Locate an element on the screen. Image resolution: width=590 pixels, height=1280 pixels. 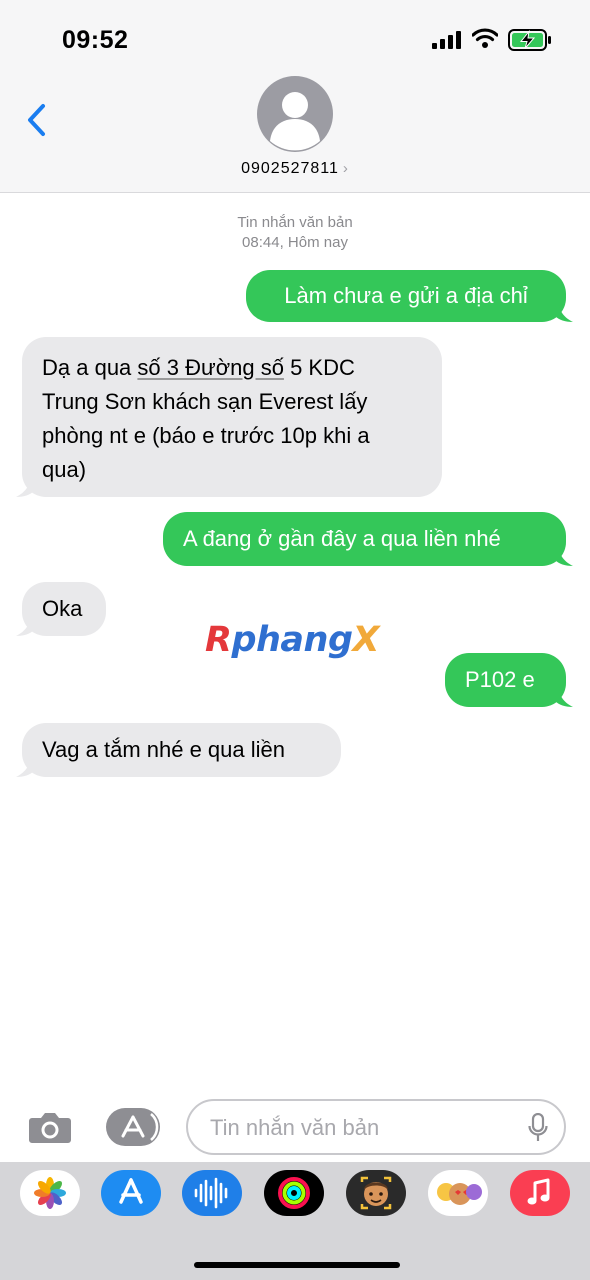
cellular-signal-icon is located at coordinates (446, 40).